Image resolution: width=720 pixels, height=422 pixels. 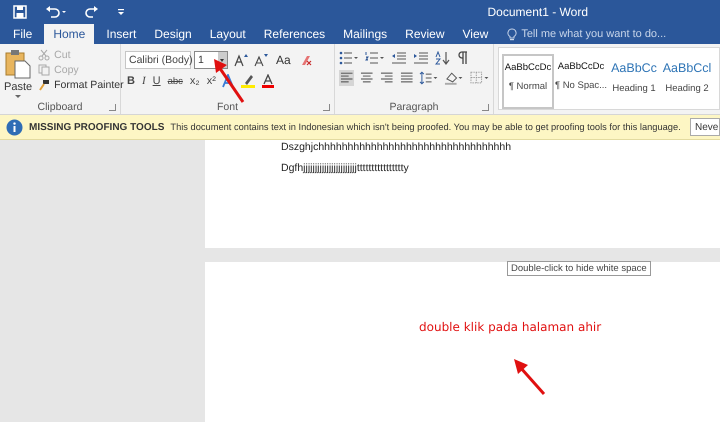 What do you see at coordinates (60, 107) in the screenshot?
I see `group-label: Clipboard` at bounding box center [60, 107].